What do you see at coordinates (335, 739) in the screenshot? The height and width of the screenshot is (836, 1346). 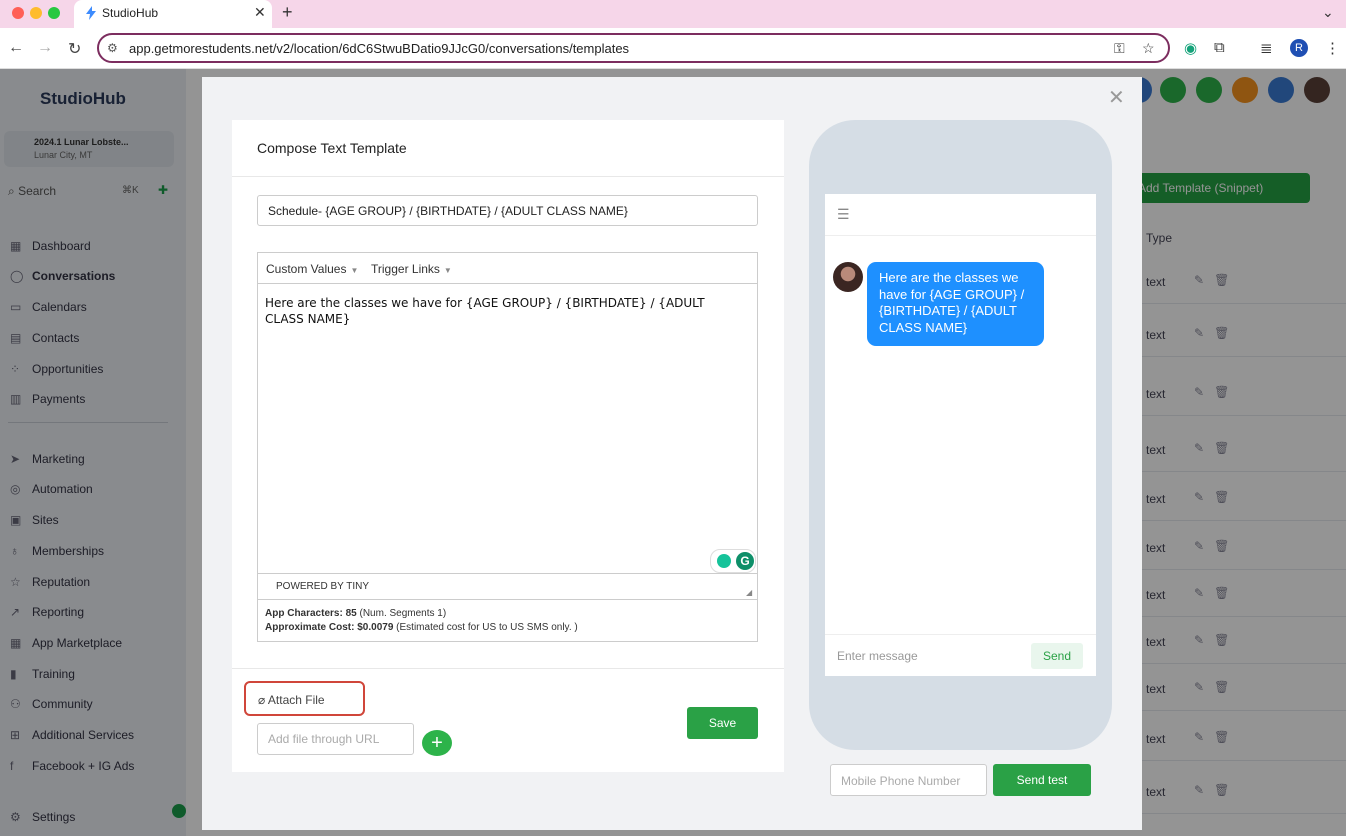 I see `file-url-input: Add file through URL` at bounding box center [335, 739].